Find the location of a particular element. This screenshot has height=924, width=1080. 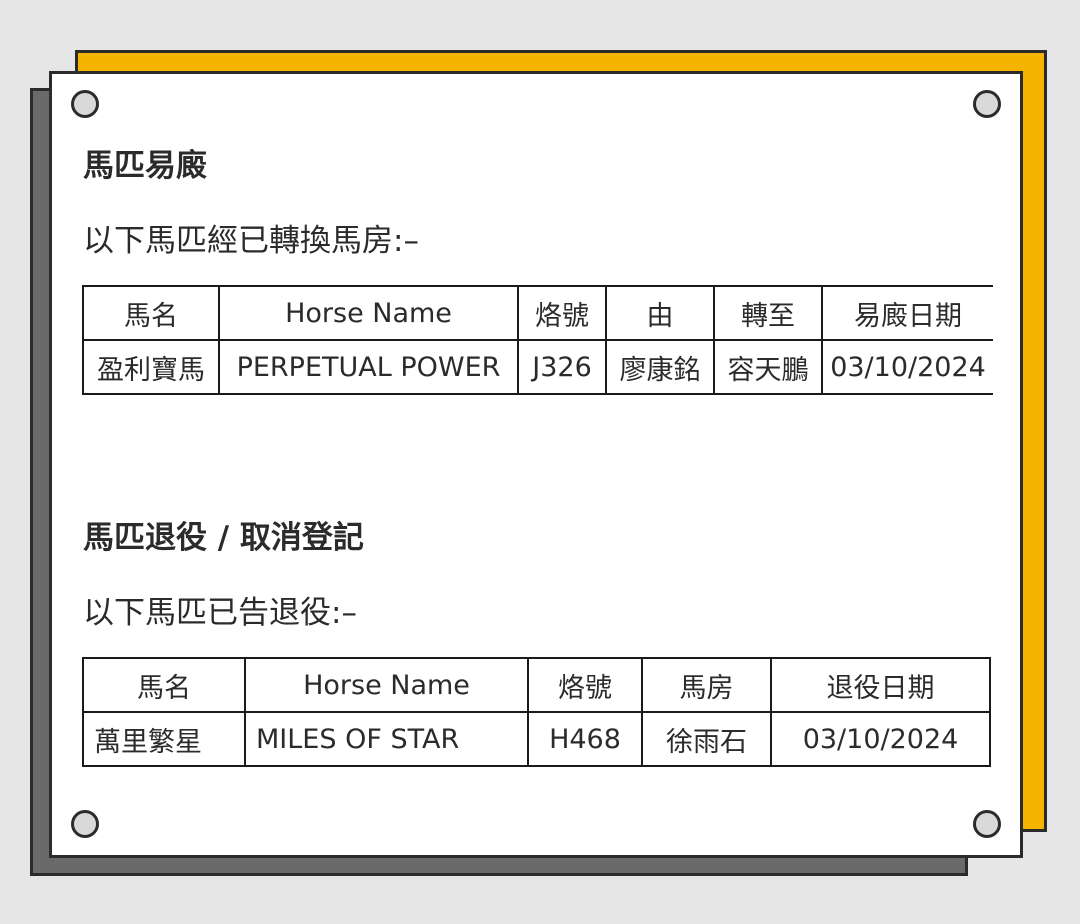

section2-intro: 以下馬匹已告退役:– is located at coordinates (220, 613).